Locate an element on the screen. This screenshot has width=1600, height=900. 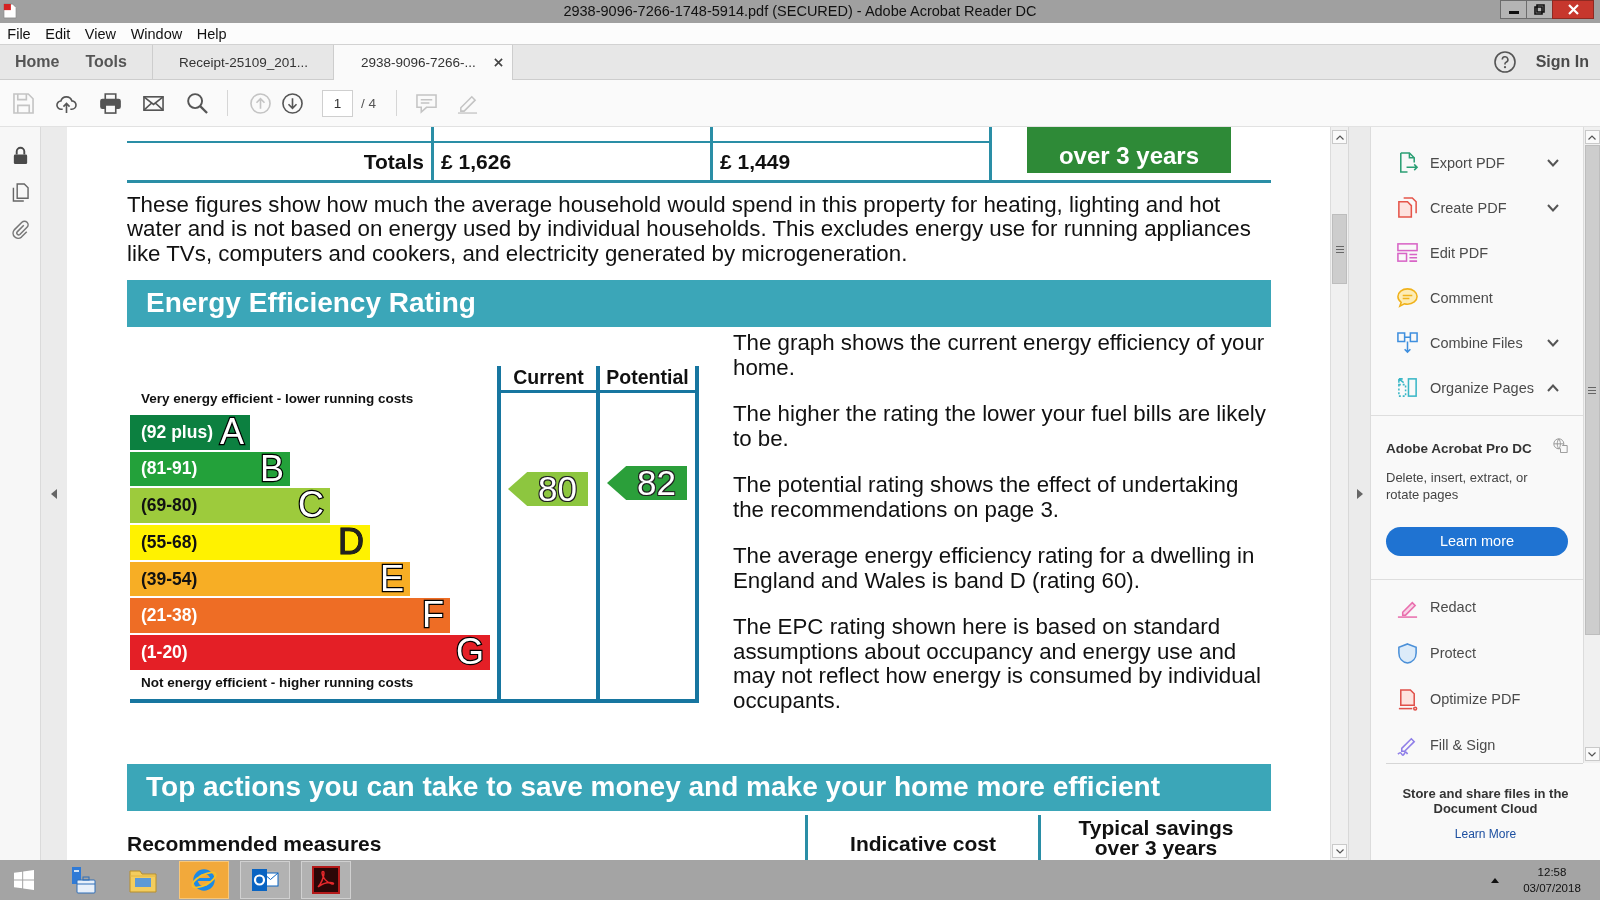
help-icon is located at coordinates (1504, 62).